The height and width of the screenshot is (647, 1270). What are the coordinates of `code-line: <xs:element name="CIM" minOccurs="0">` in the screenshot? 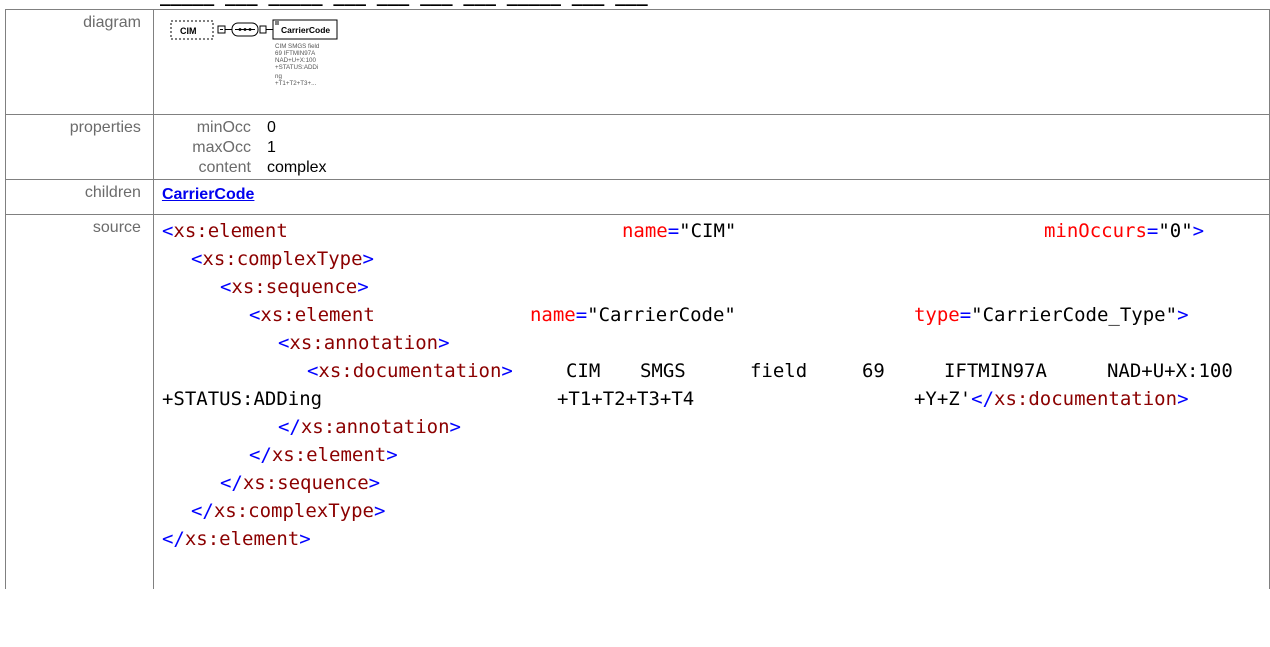 It's located at (683, 231).